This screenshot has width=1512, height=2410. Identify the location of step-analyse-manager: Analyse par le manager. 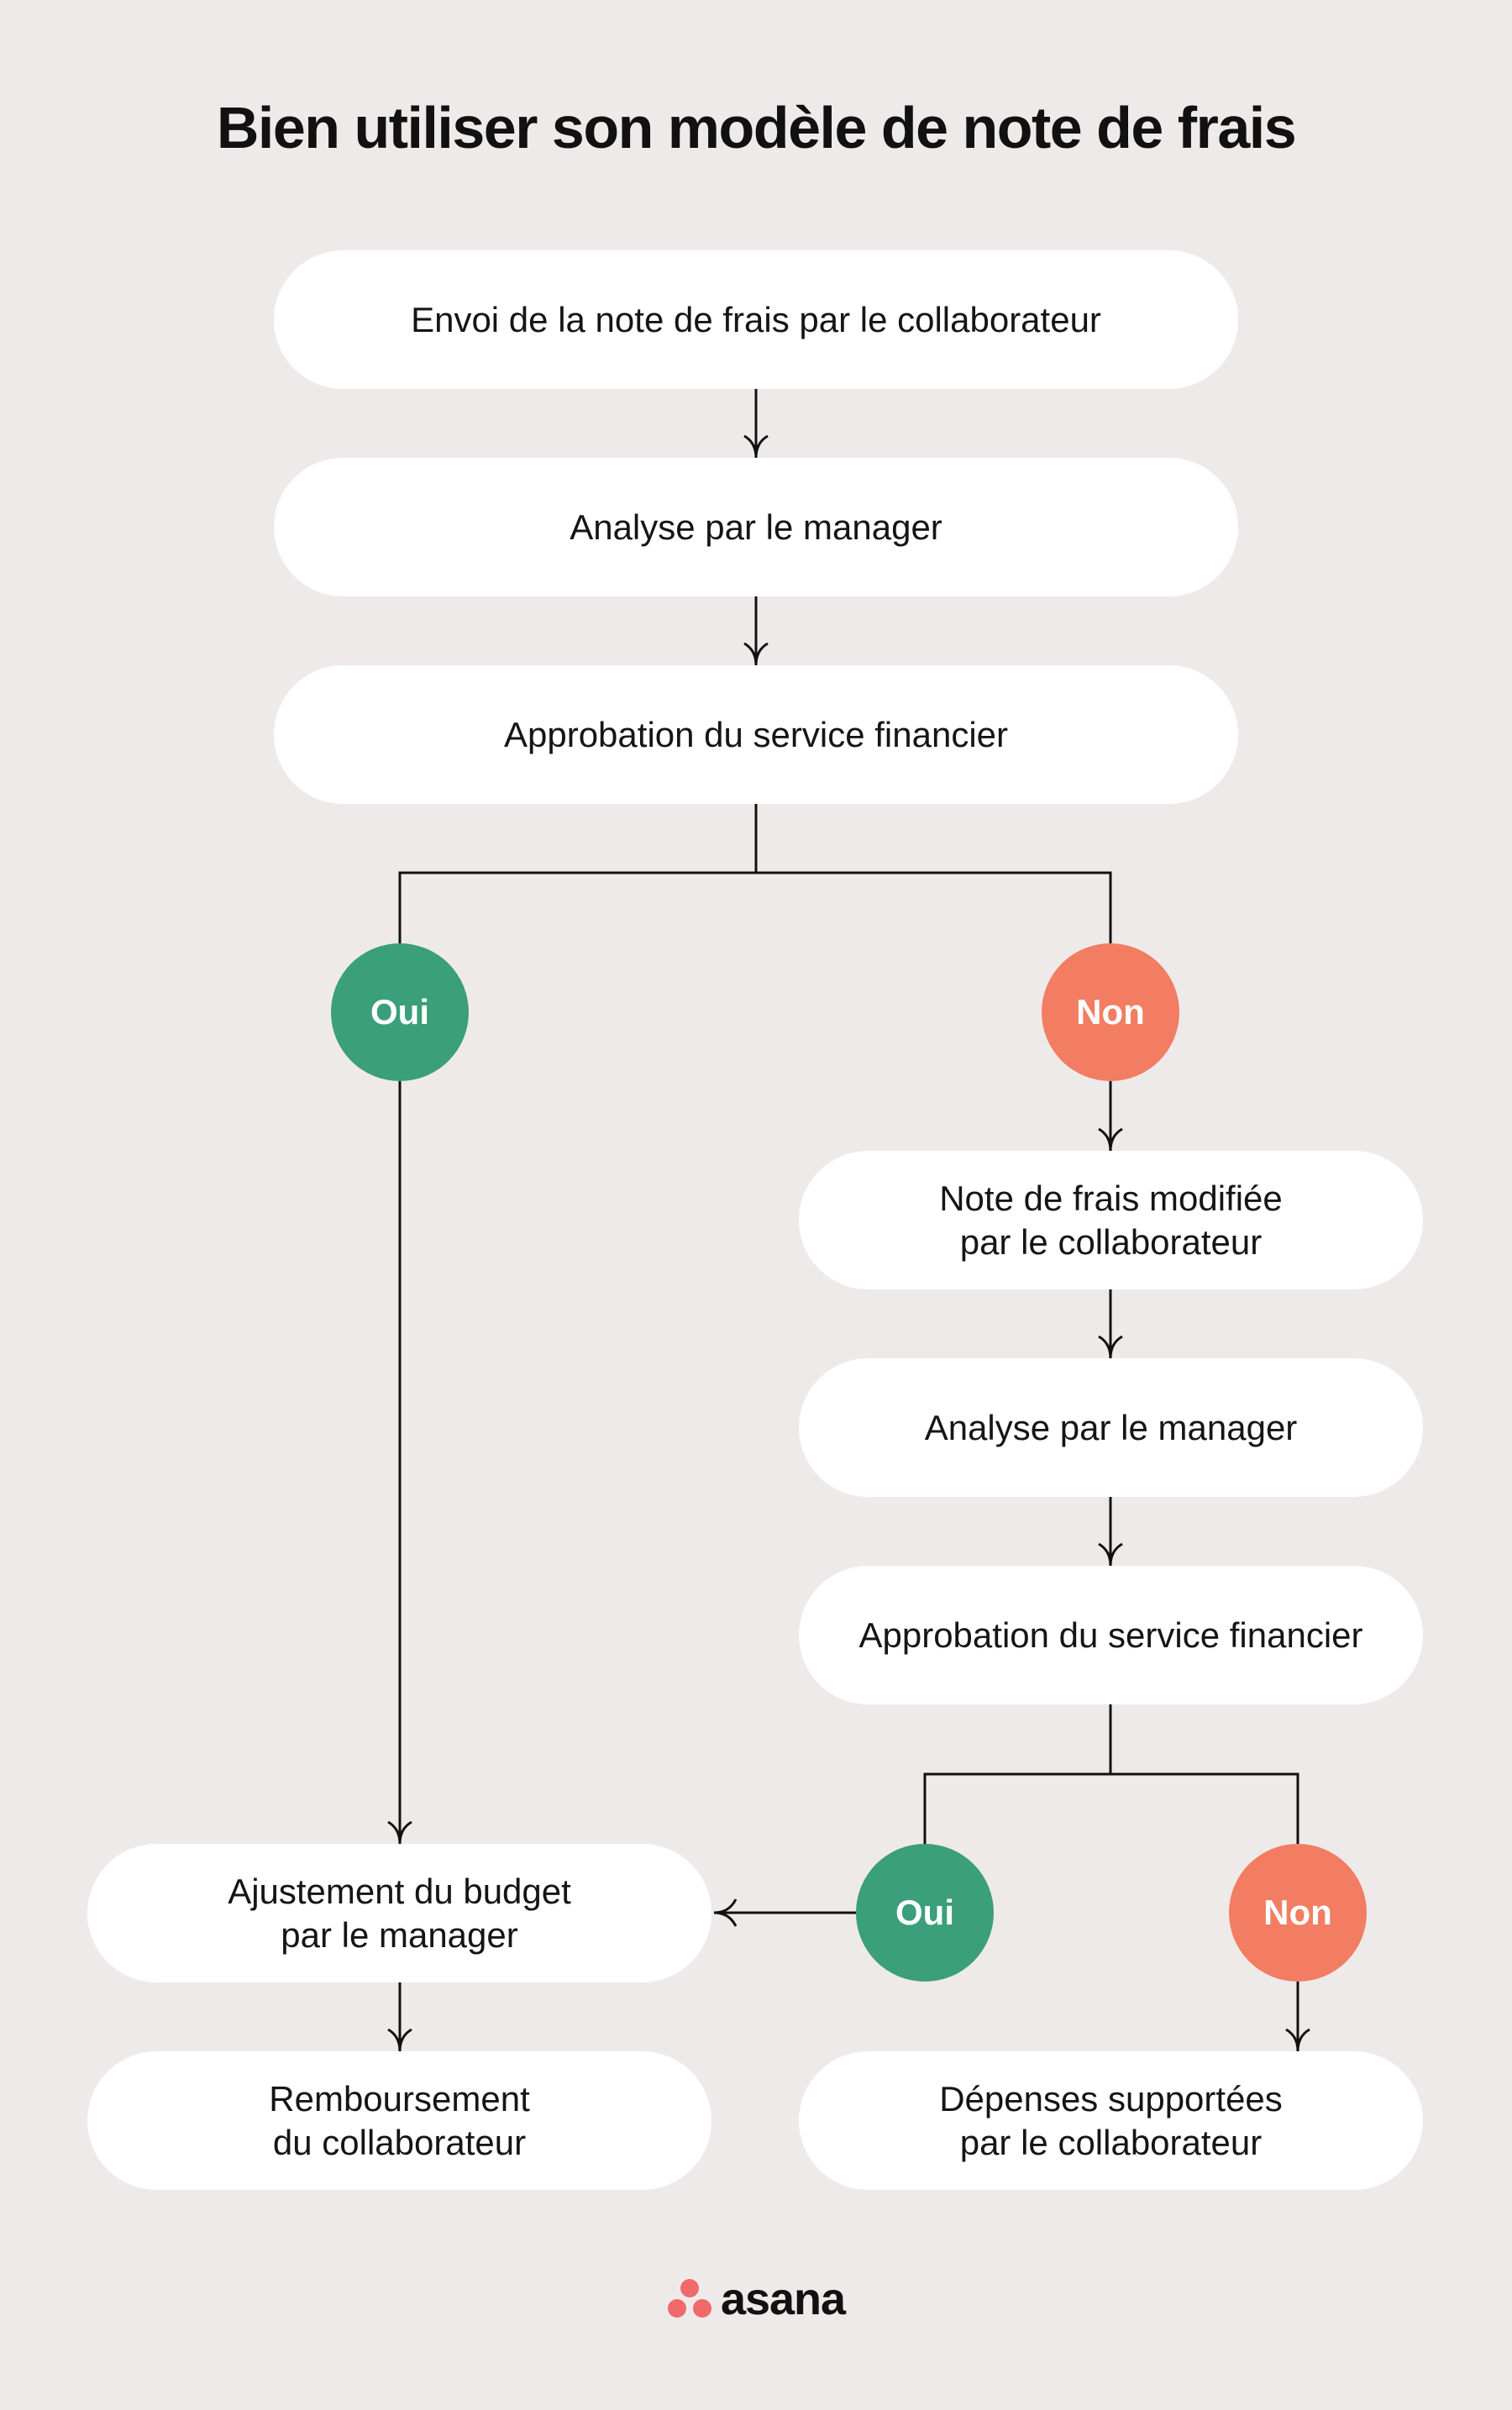
(756, 527).